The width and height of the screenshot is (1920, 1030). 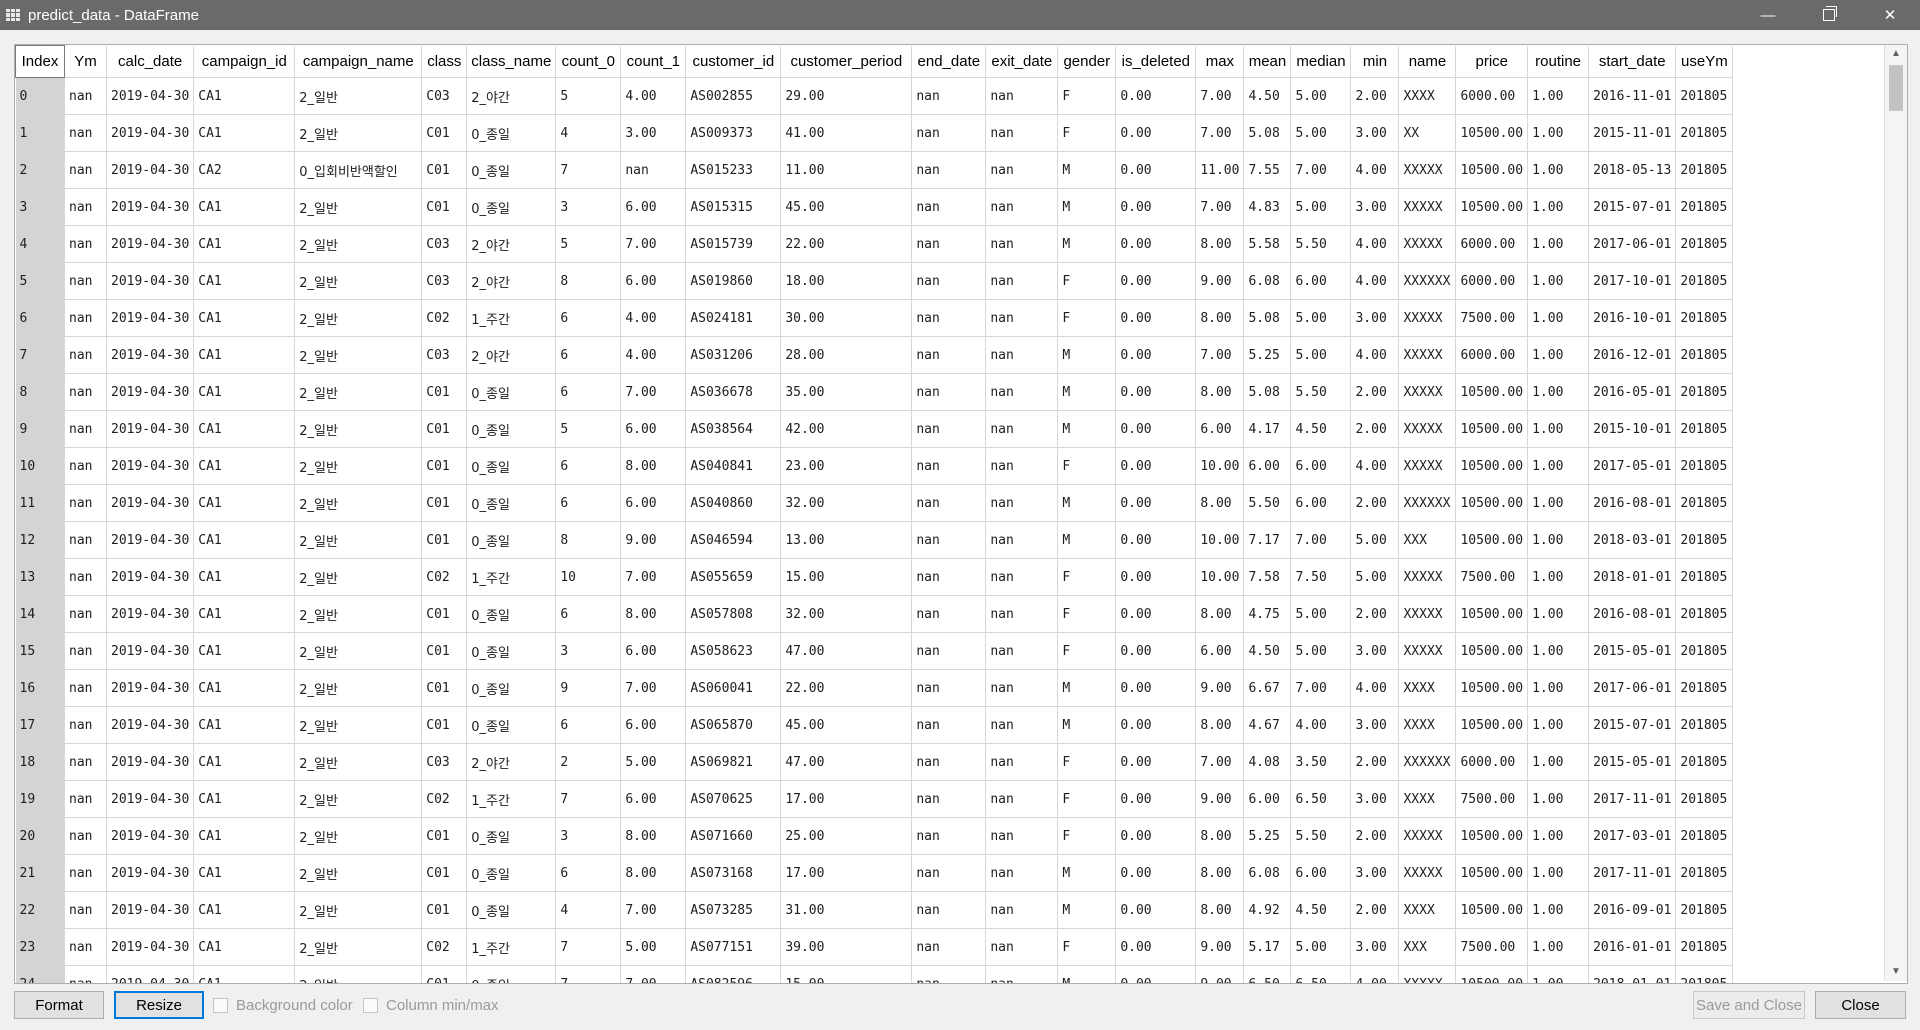 I want to click on table-cell: AS002855, so click(x=733, y=96).